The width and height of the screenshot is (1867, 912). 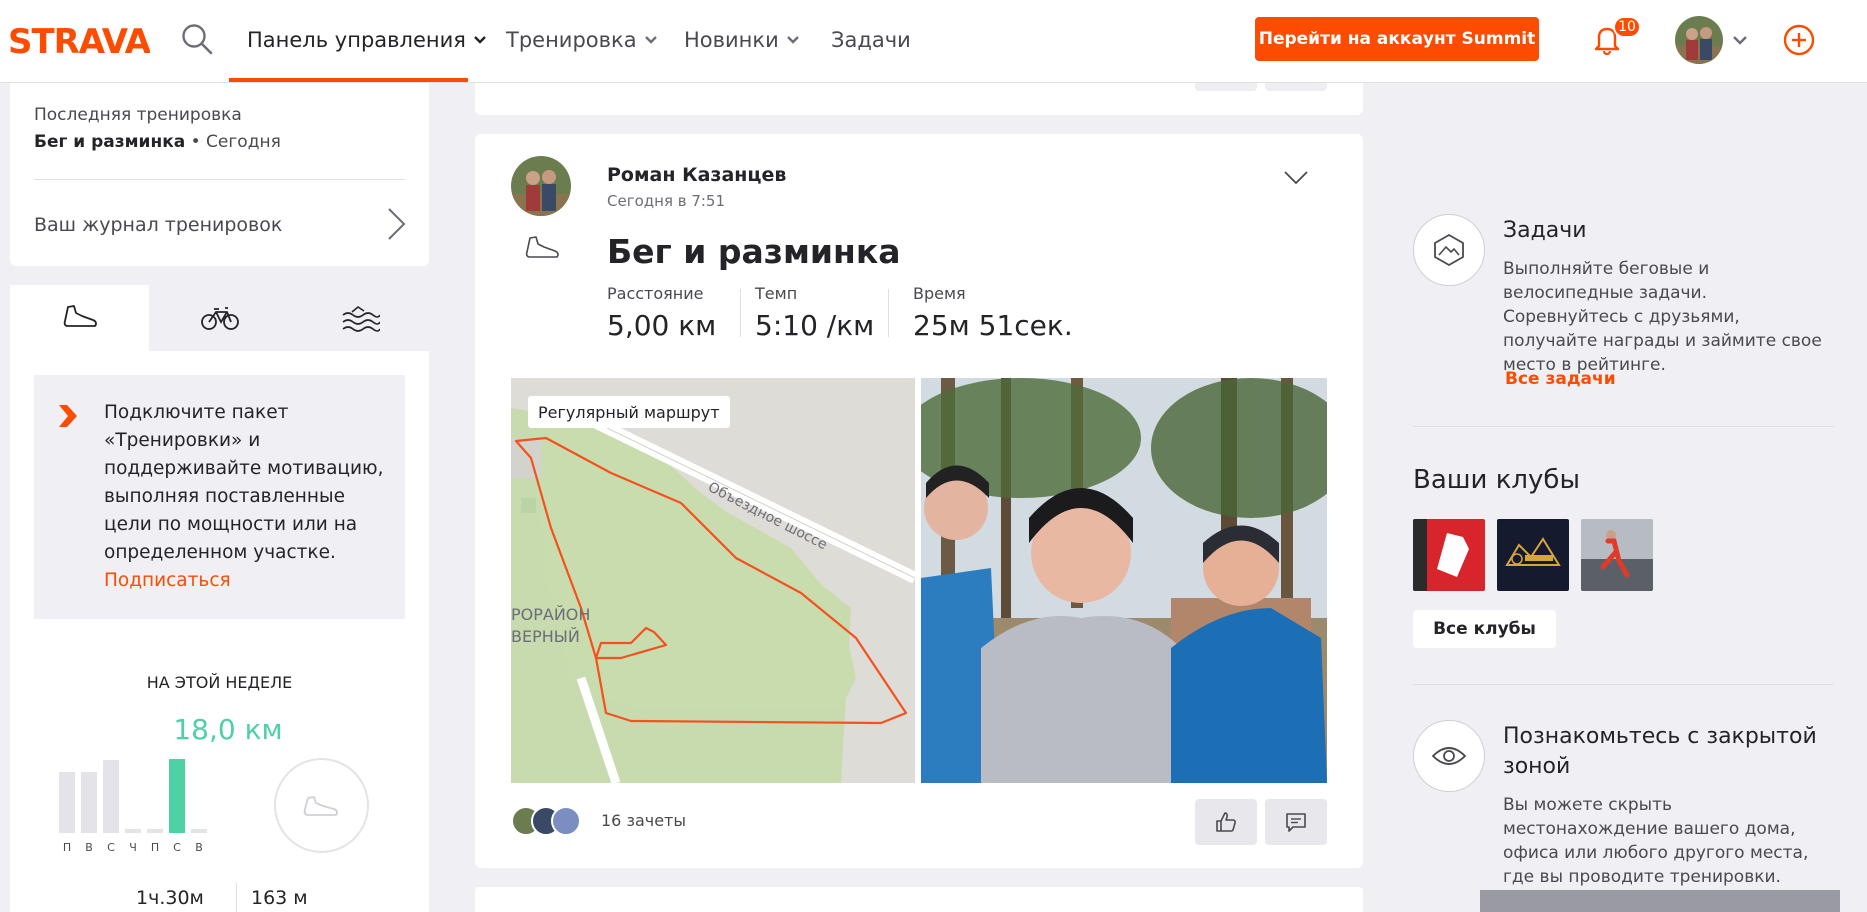 I want to click on notification-badge: 10, so click(x=1627, y=27).